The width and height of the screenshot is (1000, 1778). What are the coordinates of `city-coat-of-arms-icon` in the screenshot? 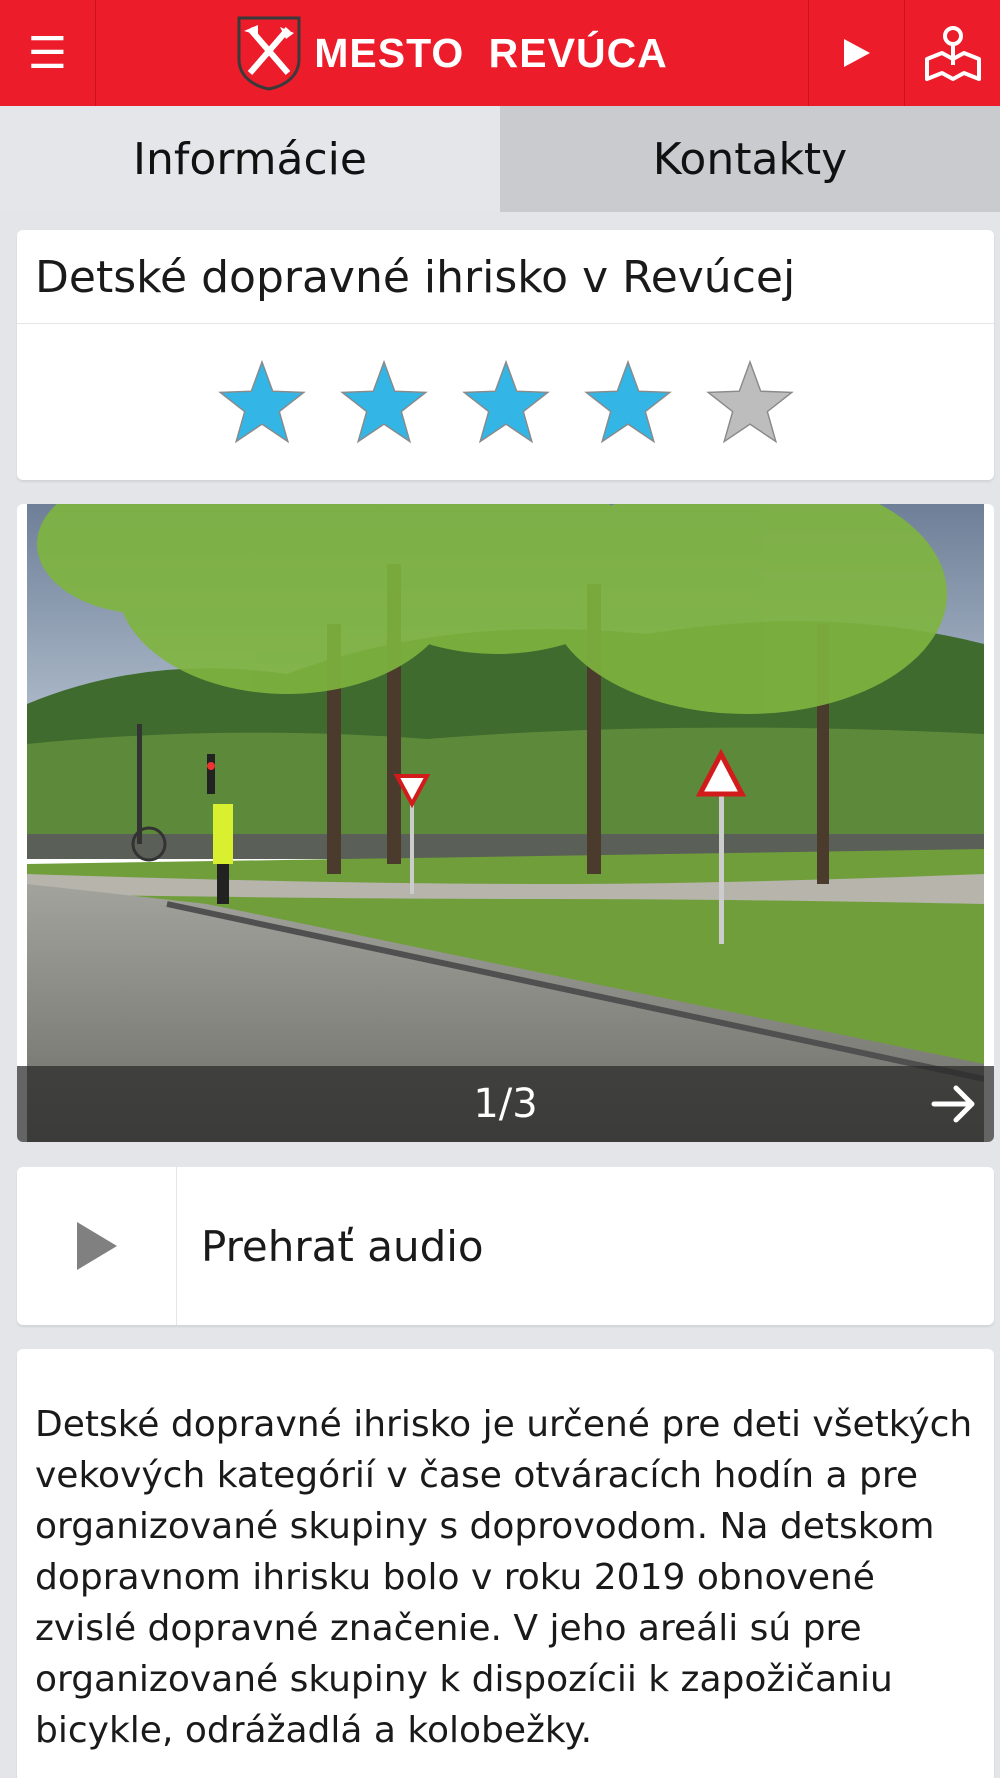 It's located at (269, 53).